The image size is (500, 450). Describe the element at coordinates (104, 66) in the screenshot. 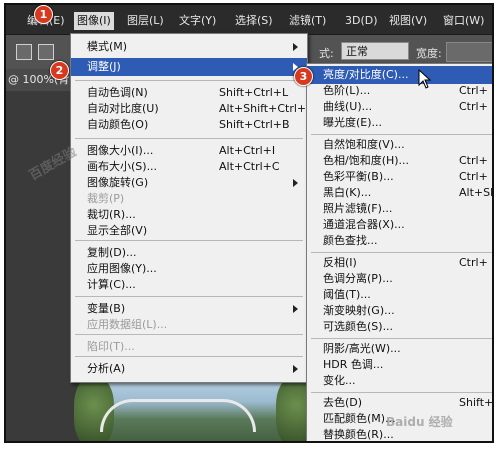

I see `menu-item-label: 调整(J)` at that location.